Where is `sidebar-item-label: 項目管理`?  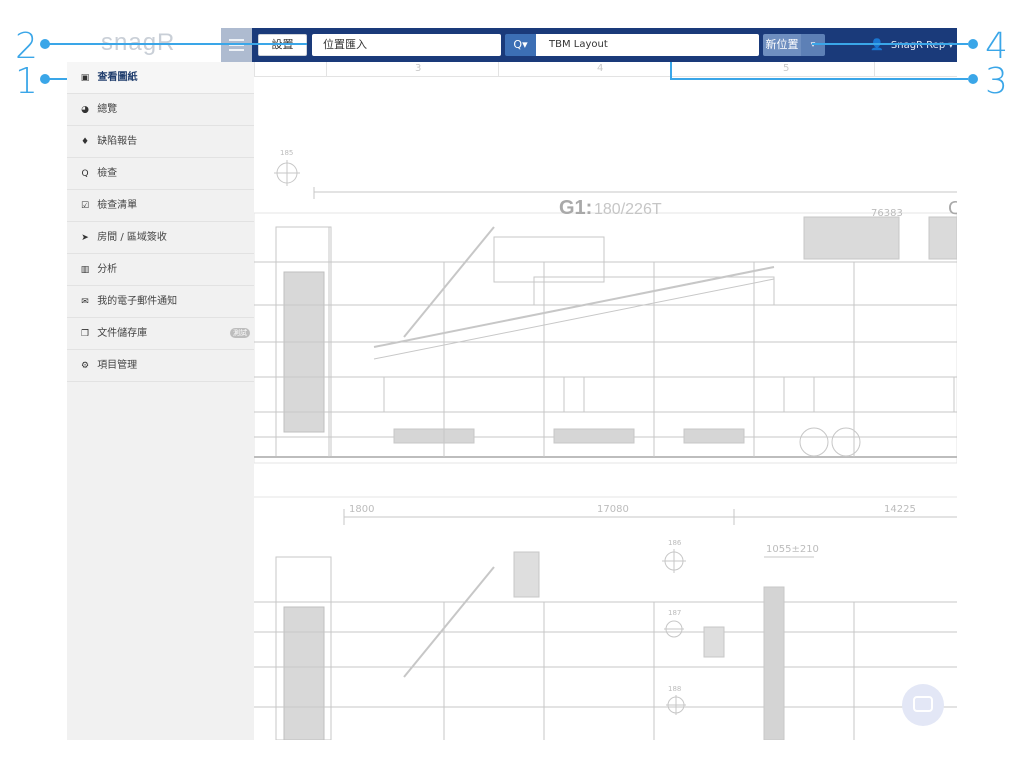
sidebar-item-label: 項目管理 is located at coordinates (117, 365).